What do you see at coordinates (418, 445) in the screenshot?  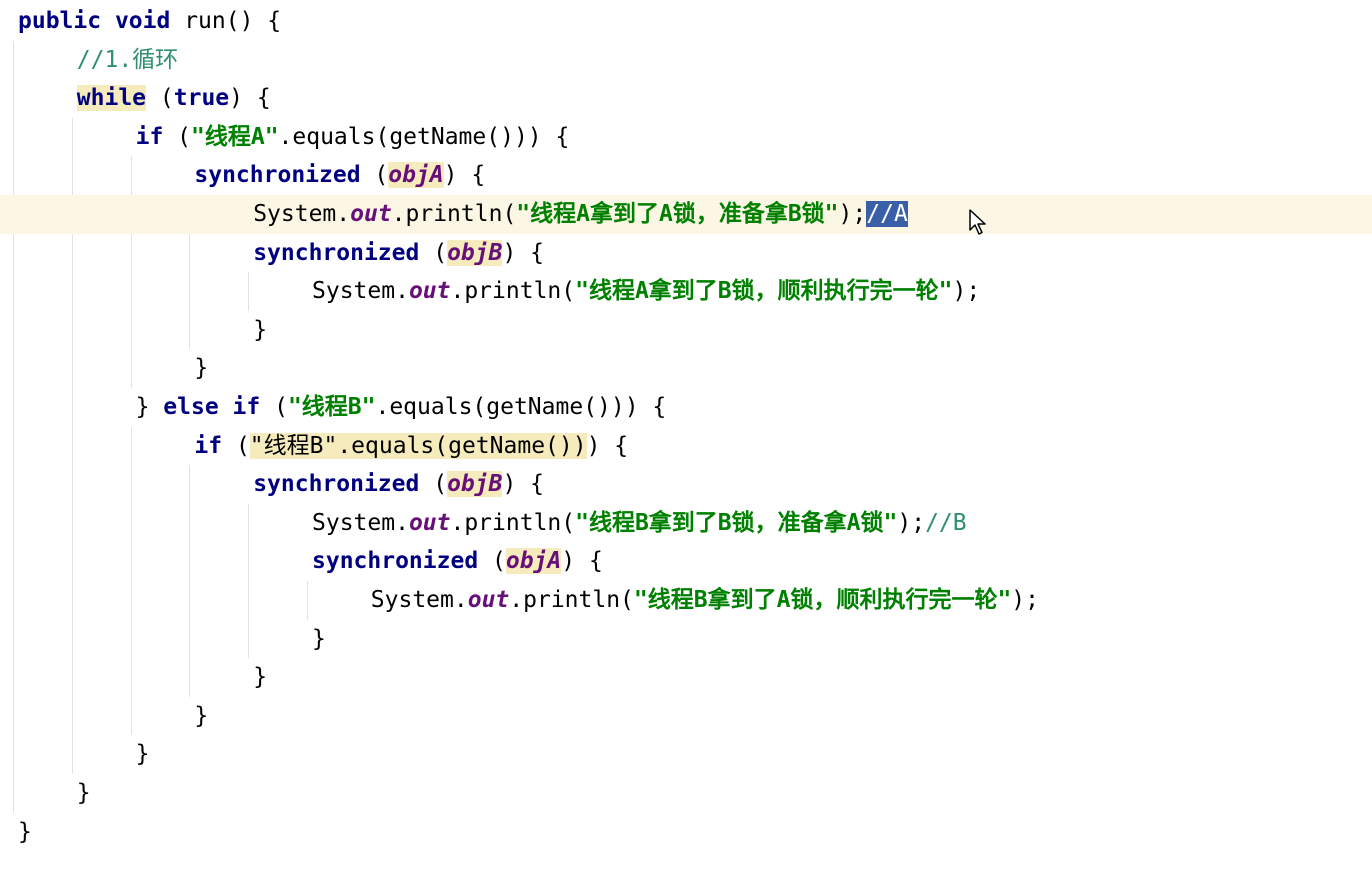 I see `code-token: "线程B".equals(getName())` at bounding box center [418, 445].